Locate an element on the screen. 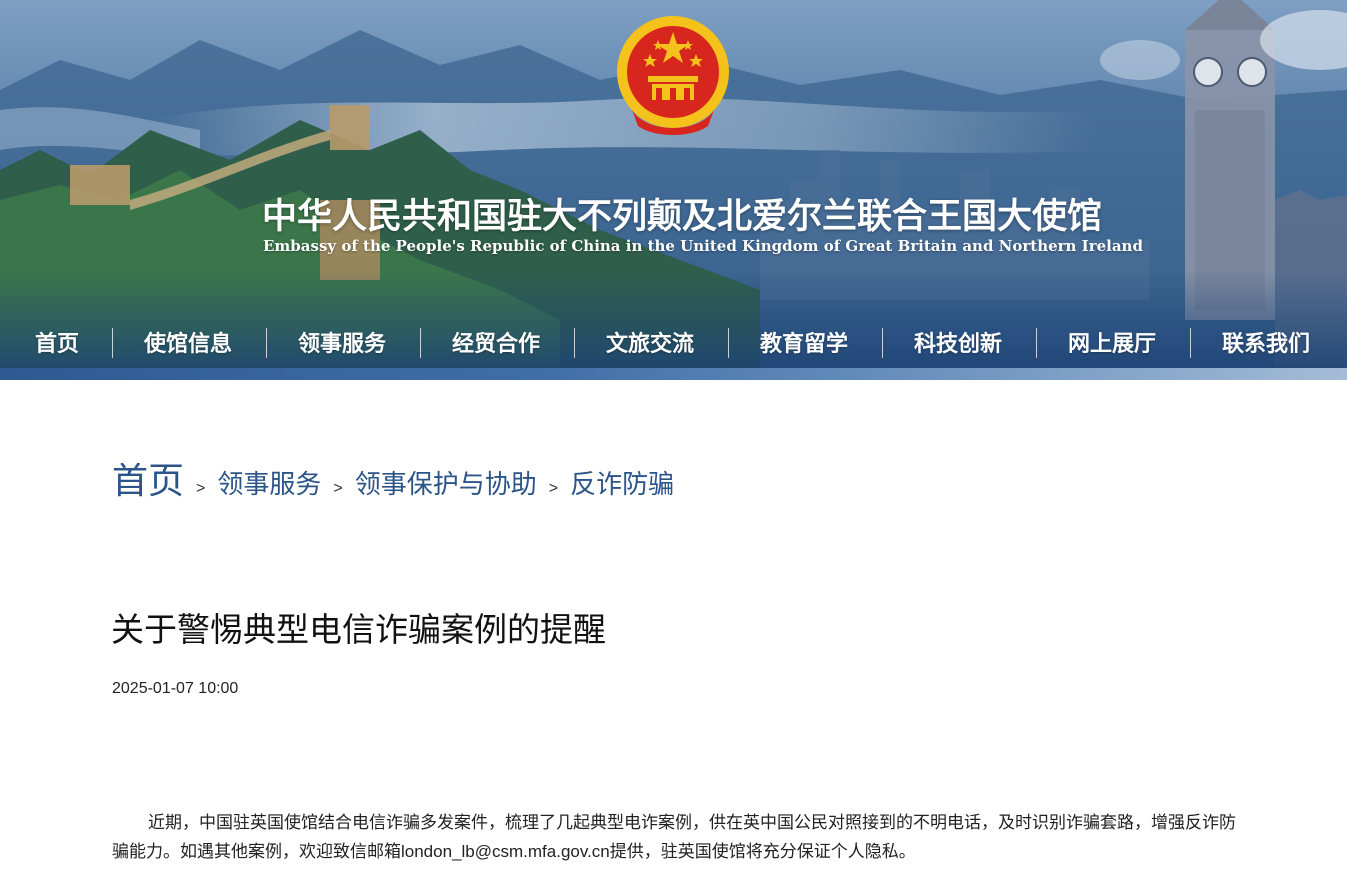  nav-item-education: 教育留学 is located at coordinates (804, 344).